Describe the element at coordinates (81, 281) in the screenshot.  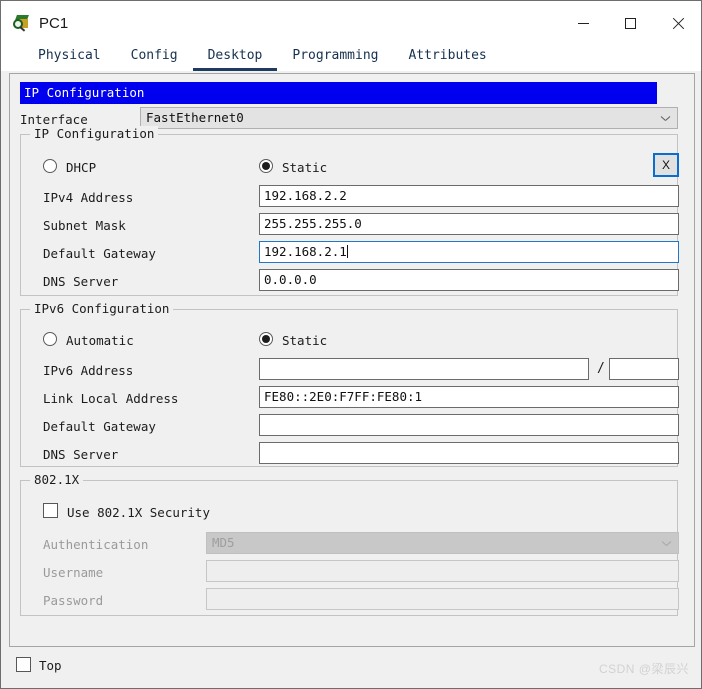
I see `dns-server-label: DNS Server` at that location.